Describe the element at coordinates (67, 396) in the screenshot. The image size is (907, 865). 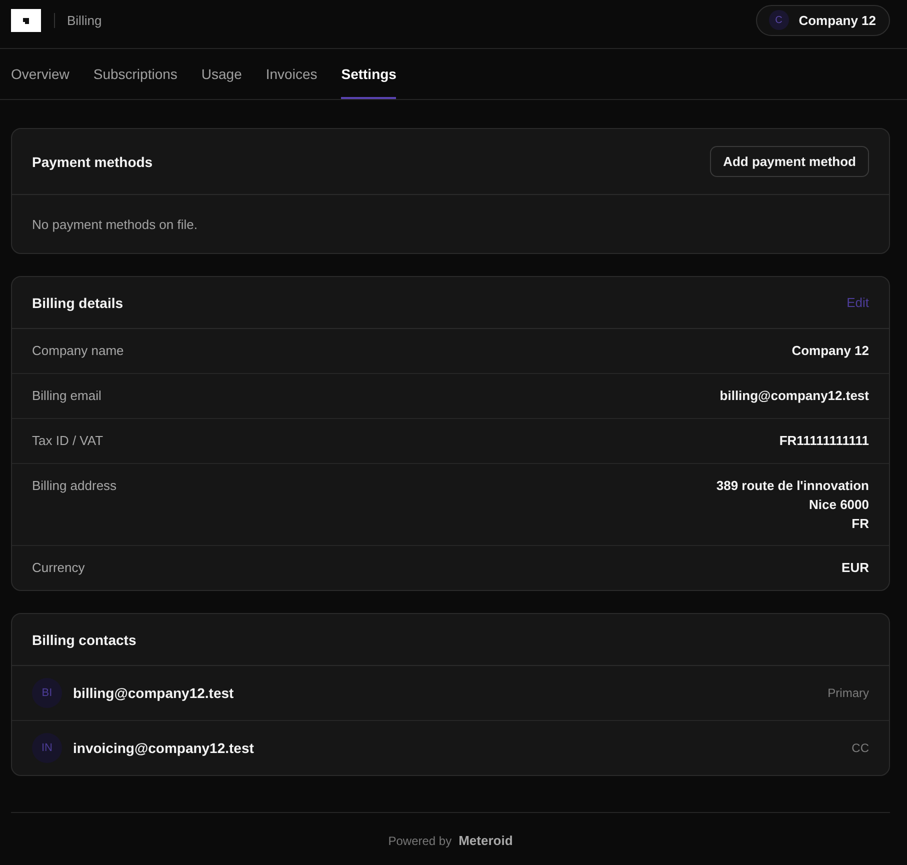
I see `field-label: Billing email` at that location.